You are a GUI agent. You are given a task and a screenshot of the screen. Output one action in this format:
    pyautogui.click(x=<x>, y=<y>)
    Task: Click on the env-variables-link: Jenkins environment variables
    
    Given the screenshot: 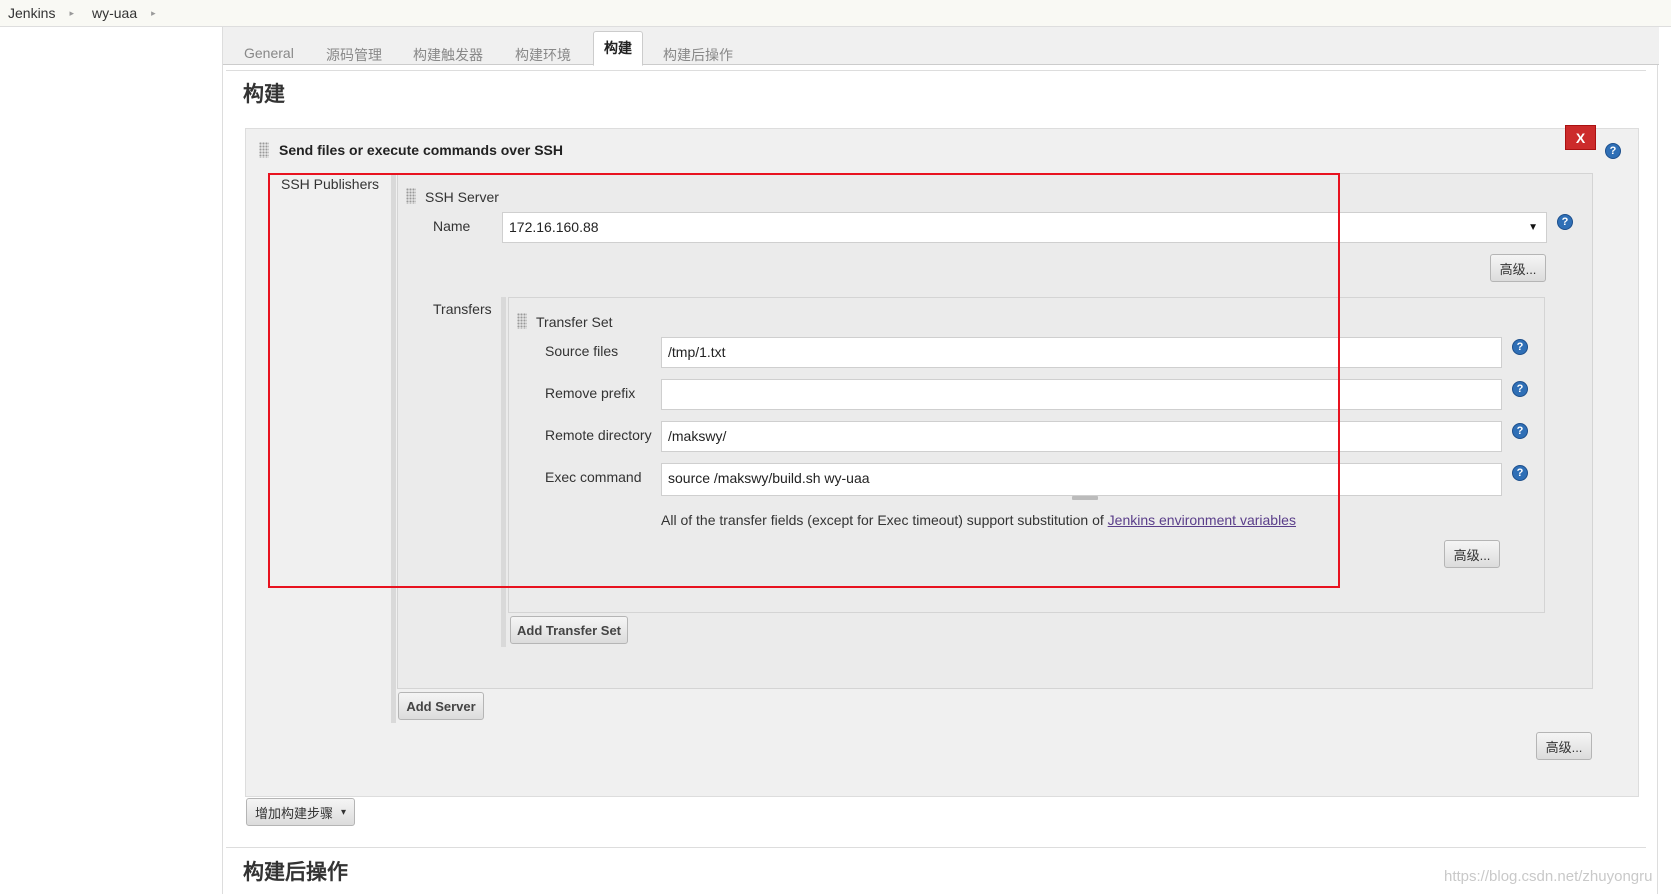 What is the action you would take?
    pyautogui.click(x=1202, y=520)
    